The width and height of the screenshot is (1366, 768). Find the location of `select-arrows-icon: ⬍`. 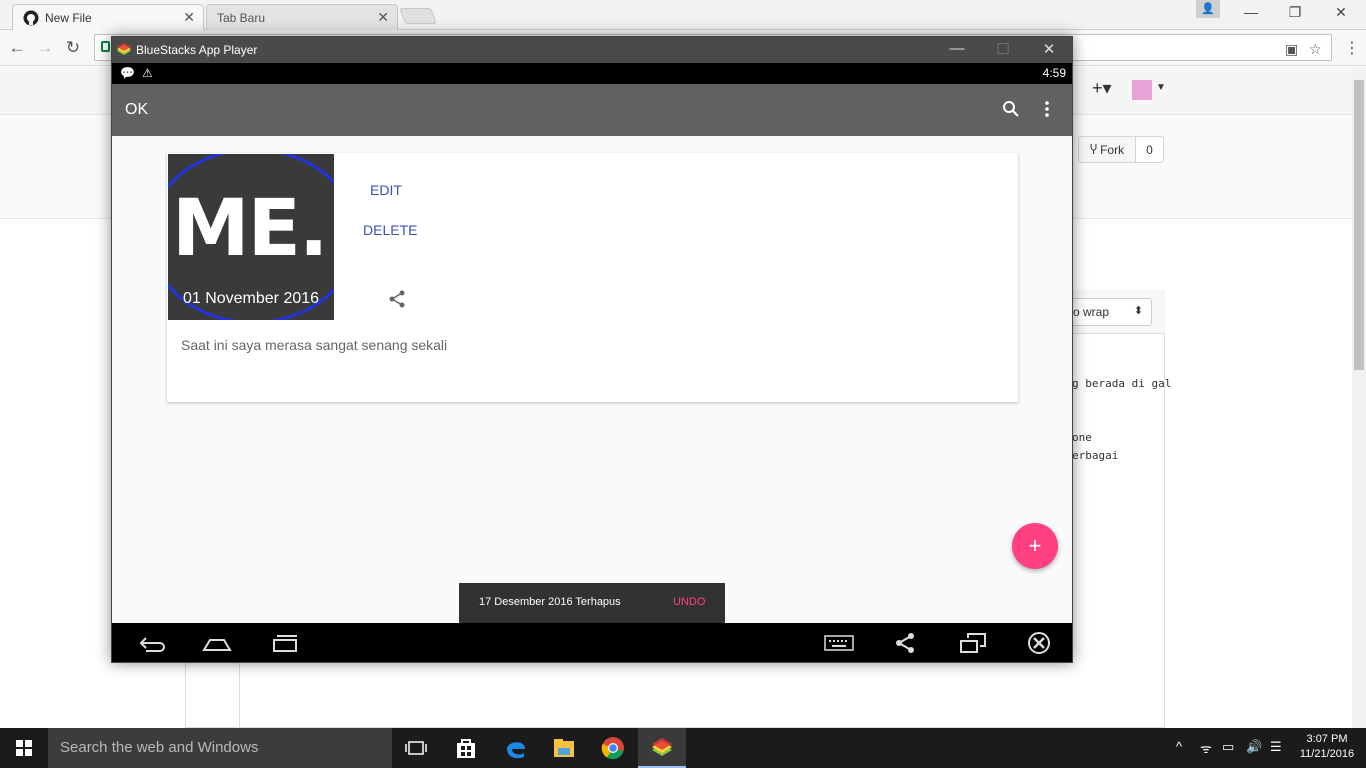

select-arrows-icon: ⬍ is located at coordinates (1138, 311).